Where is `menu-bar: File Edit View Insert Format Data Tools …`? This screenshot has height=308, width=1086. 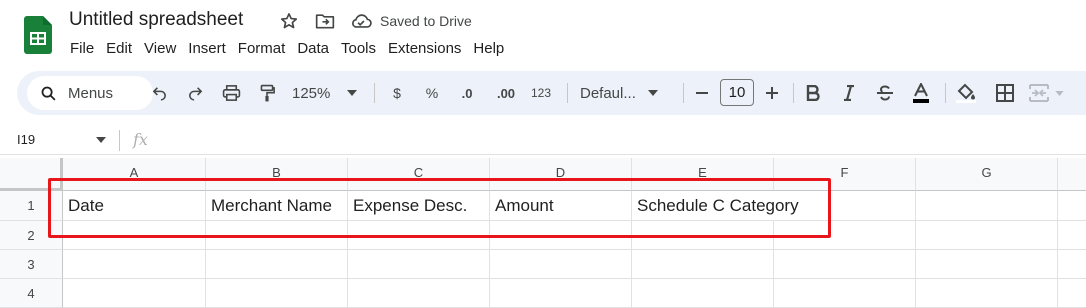
menu-bar: File Edit View Insert Format Data Tools … is located at coordinates (287, 49).